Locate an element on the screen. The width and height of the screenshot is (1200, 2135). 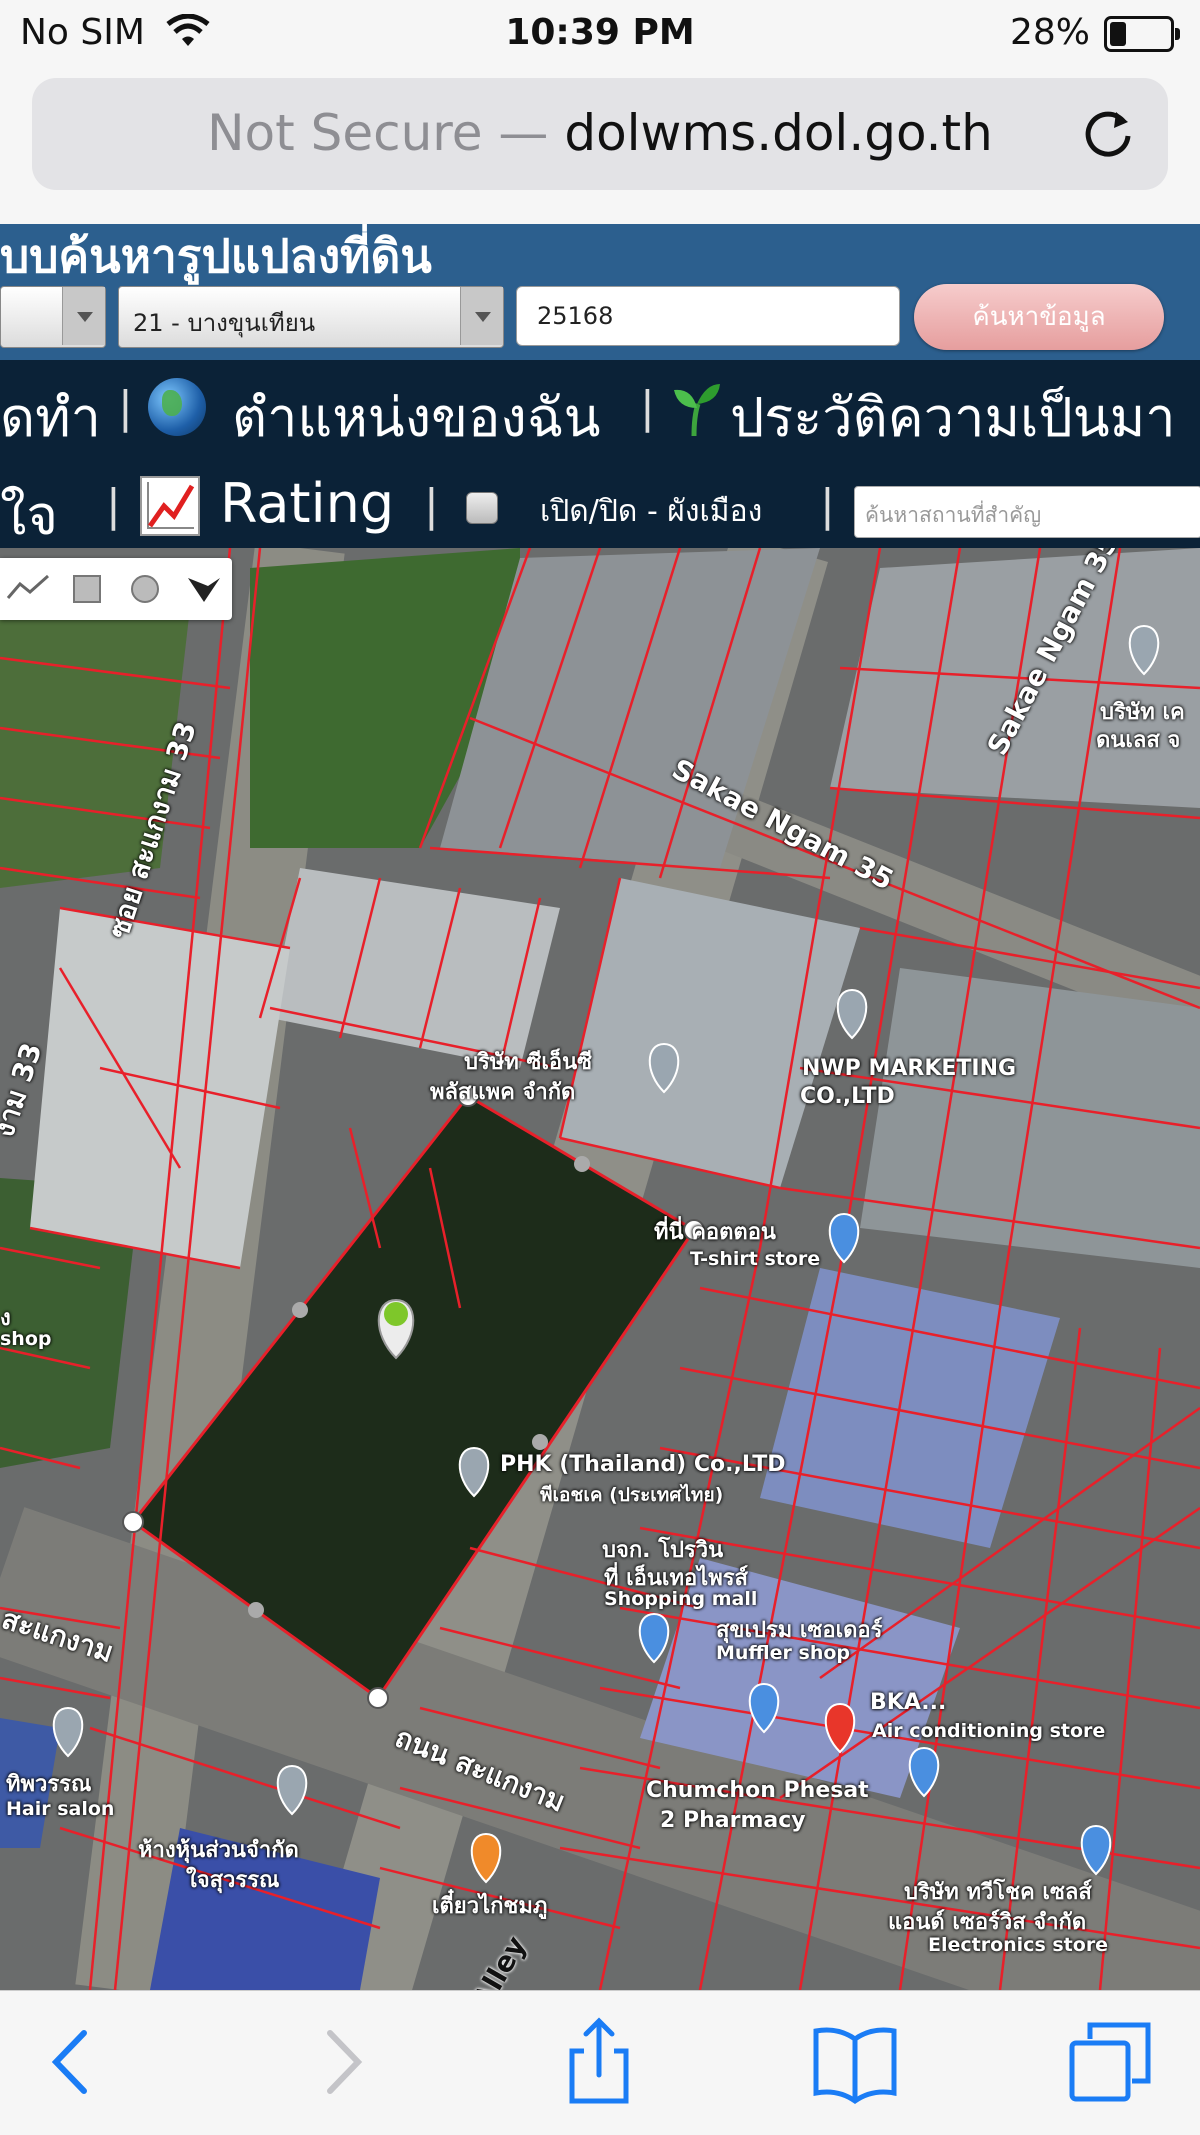
place-label: เตี๋ยวไก่ชมภู is located at coordinates (490, 1906).